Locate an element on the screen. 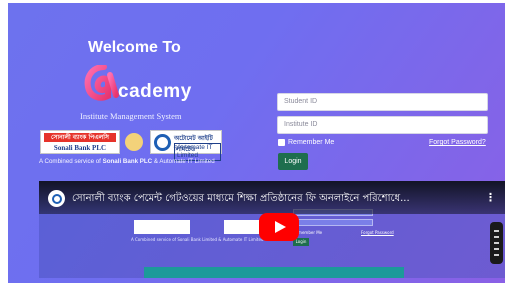 This screenshot has width=511, height=289. channel-avatar-icon is located at coordinates (56, 198).